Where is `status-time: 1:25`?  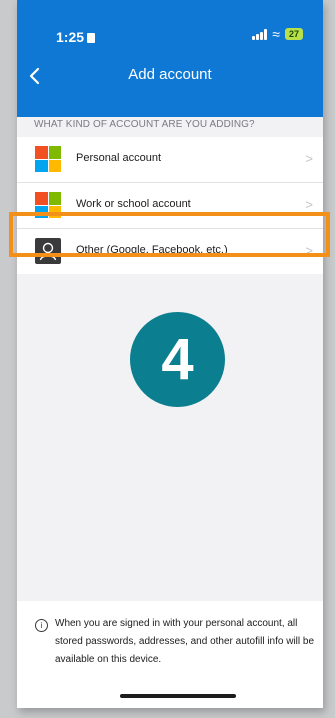 status-time: 1:25 is located at coordinates (76, 37).